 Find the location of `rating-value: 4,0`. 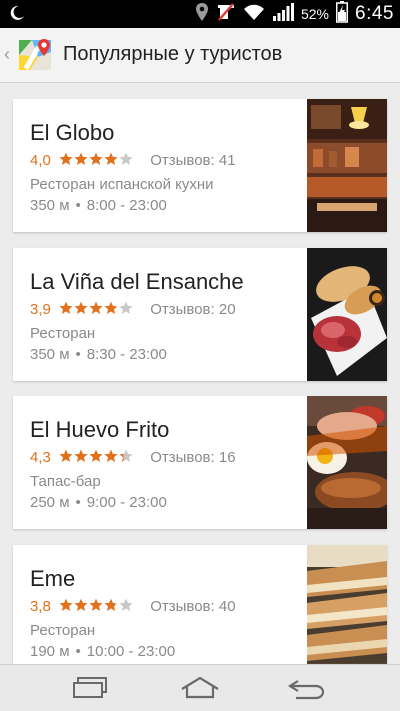

rating-value: 4,0 is located at coordinates (40, 160).